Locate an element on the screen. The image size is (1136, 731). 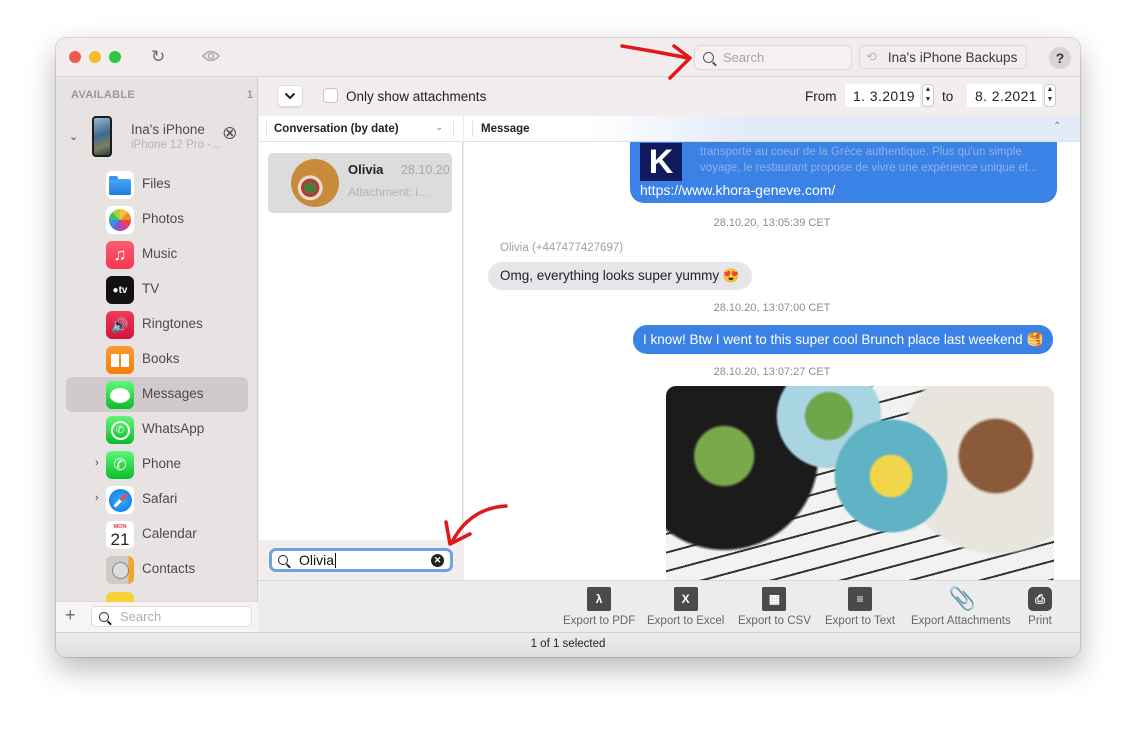
to-date-field: 8. 2.2021 is located at coordinates (1004, 95).